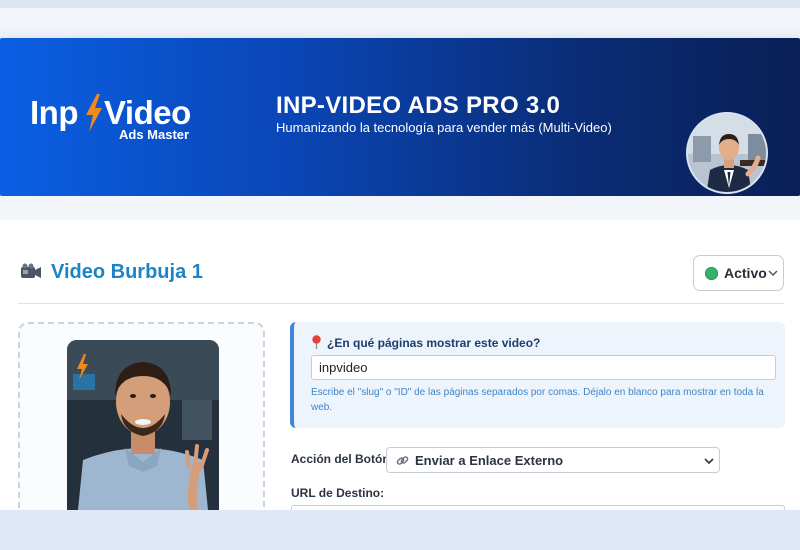 The height and width of the screenshot is (550, 800). I want to click on video-thumbnail-image, so click(143, 430).